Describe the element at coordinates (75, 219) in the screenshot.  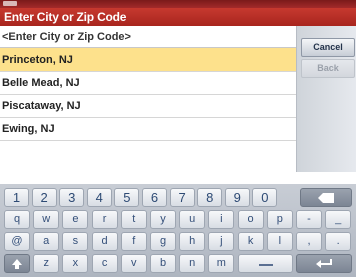
I see `key-e: e` at that location.